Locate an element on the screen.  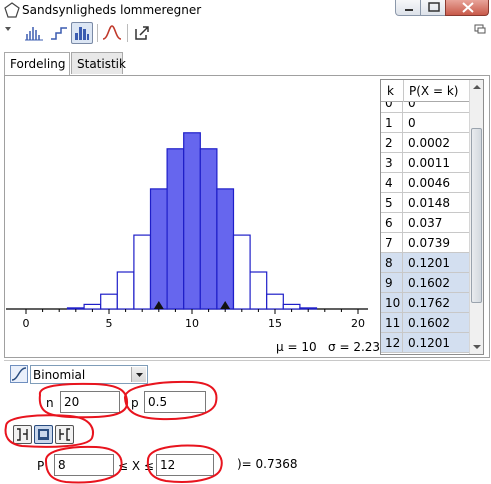
bar-graph-button is located at coordinates (34, 33).